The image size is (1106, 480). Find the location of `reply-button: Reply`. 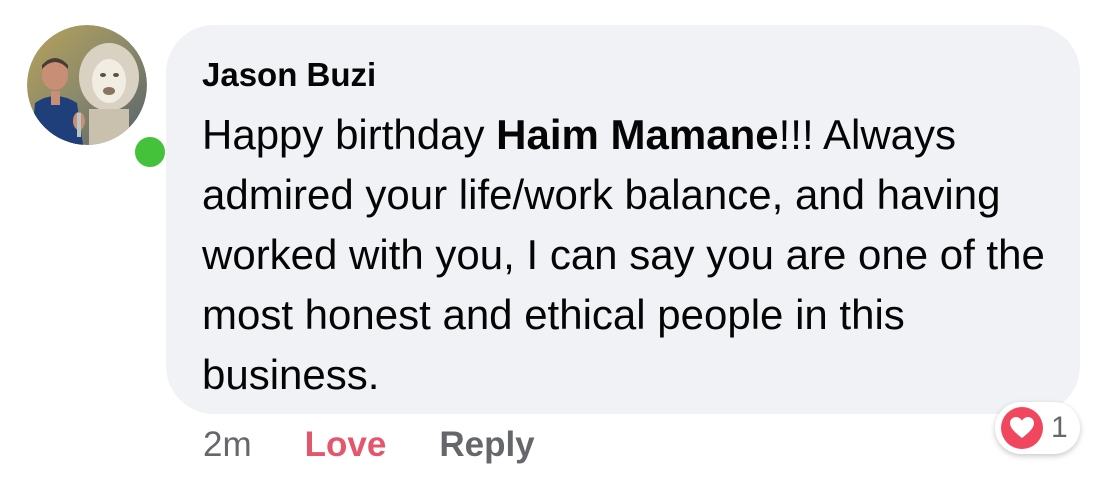

reply-button: Reply is located at coordinates (486, 445).